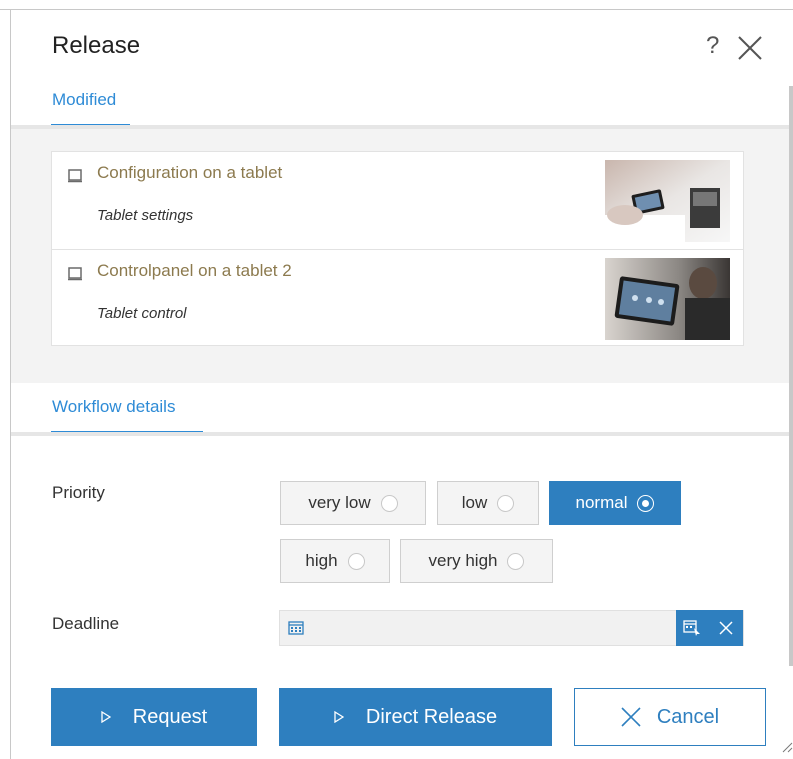 The image size is (793, 759). I want to click on dialog-title: Release, so click(96, 45).